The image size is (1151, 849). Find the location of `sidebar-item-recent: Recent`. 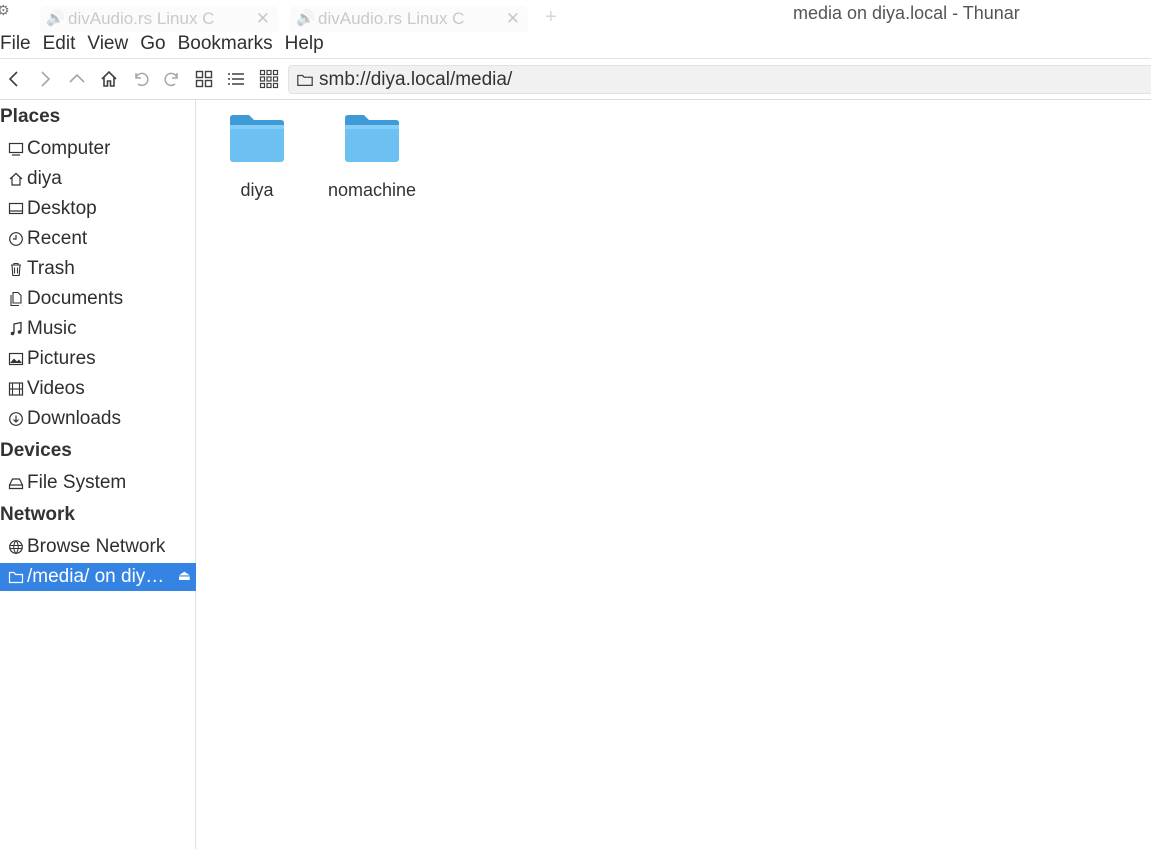

sidebar-item-recent: Recent is located at coordinates (98, 239).